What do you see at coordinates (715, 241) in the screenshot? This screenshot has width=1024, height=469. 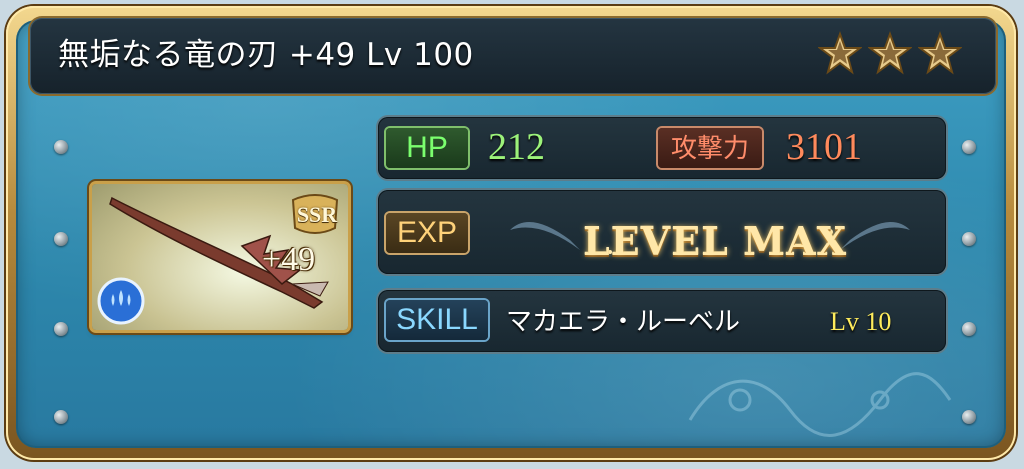 I see `level-max-text: LEVEL MAX` at bounding box center [715, 241].